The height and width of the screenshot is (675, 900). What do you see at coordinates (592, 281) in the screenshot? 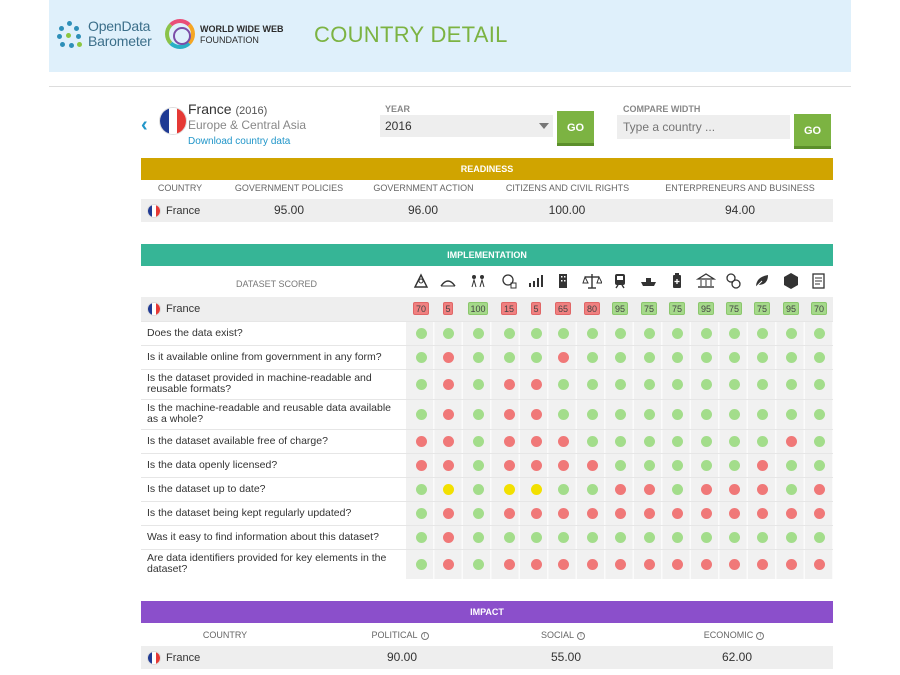
I see `legal-icon` at bounding box center [592, 281].